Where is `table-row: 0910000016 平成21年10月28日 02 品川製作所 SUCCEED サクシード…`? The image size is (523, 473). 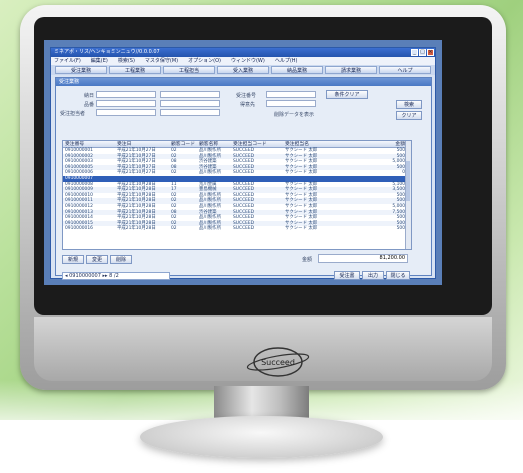 table-row: 0910000016 平成21年10月28日 02 品川製作所 SUCCEED サクシード… is located at coordinates (237, 229).